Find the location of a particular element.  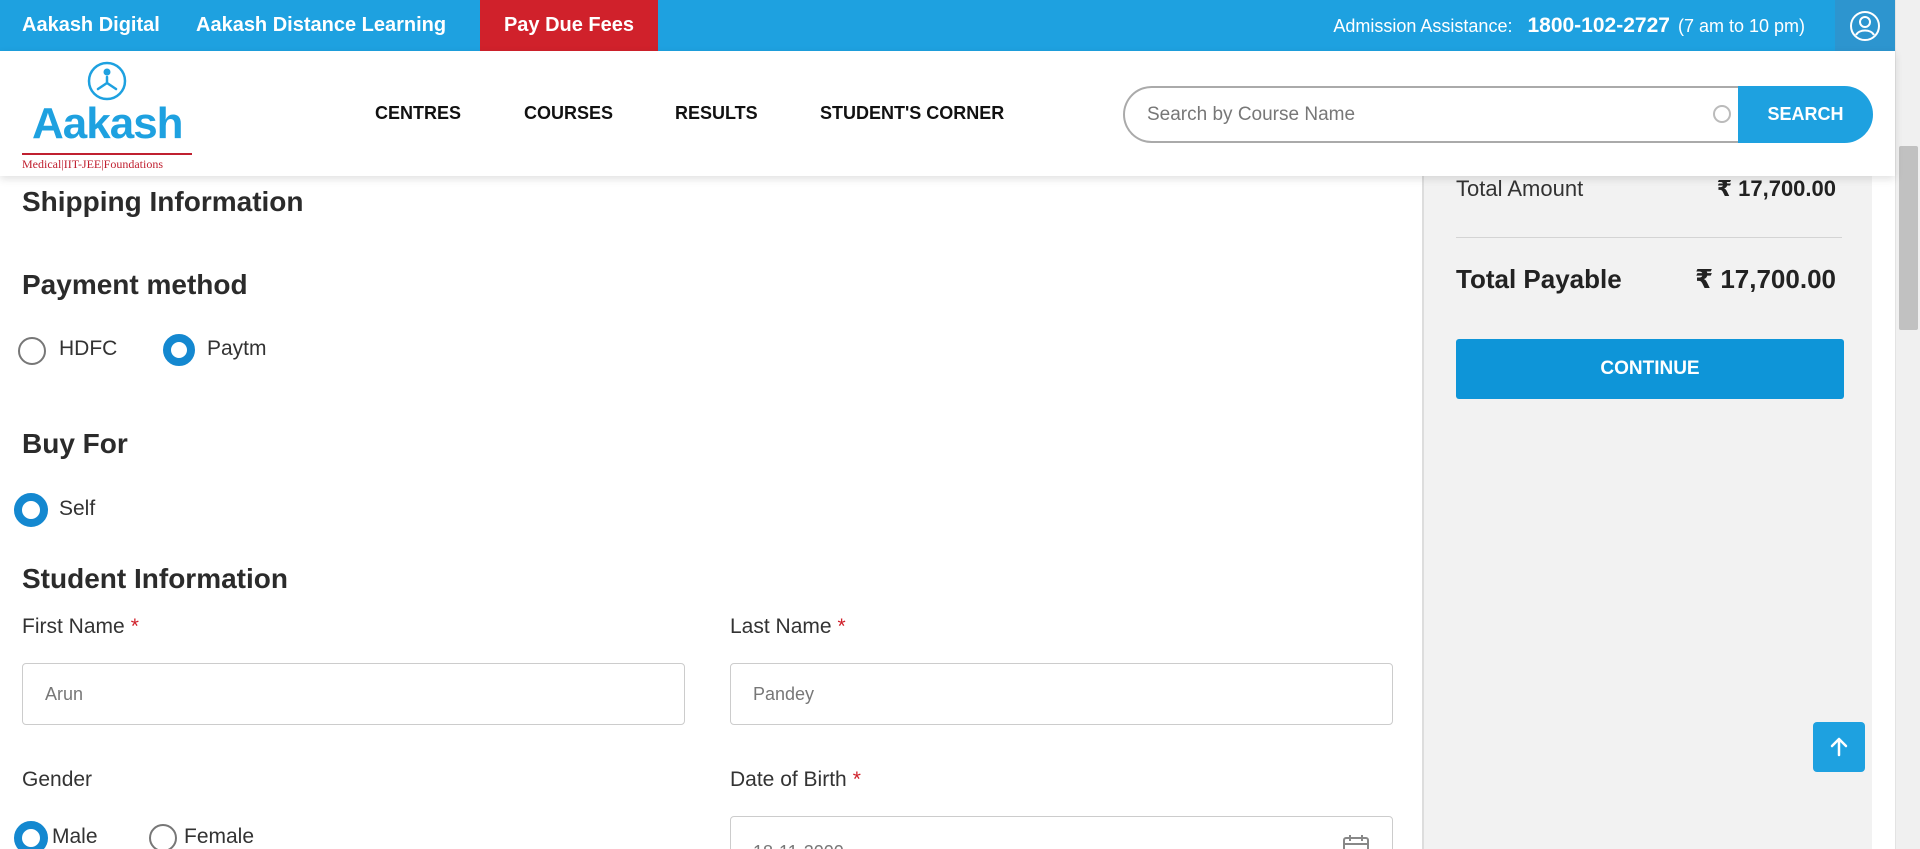

aakash-logo: Aakash Medical|IIT-JEE|Foundations is located at coordinates (107, 116).